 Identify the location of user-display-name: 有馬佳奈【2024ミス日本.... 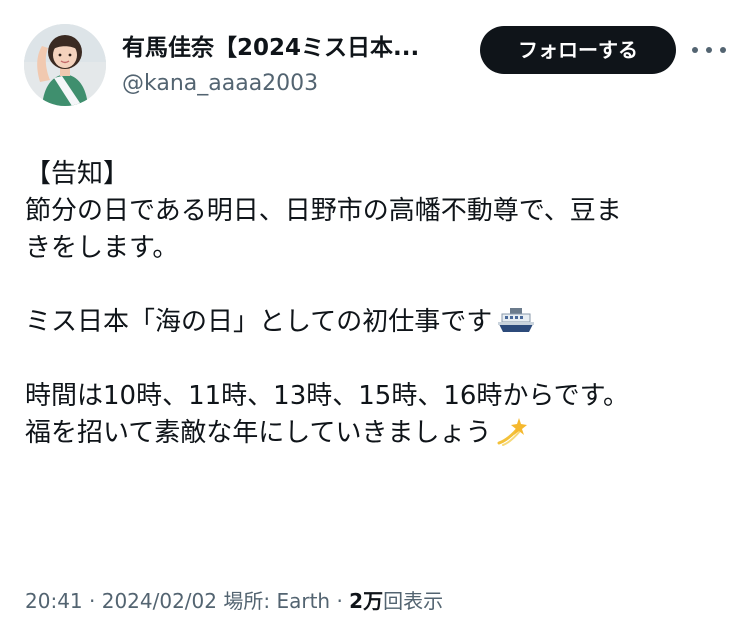
(294, 48).